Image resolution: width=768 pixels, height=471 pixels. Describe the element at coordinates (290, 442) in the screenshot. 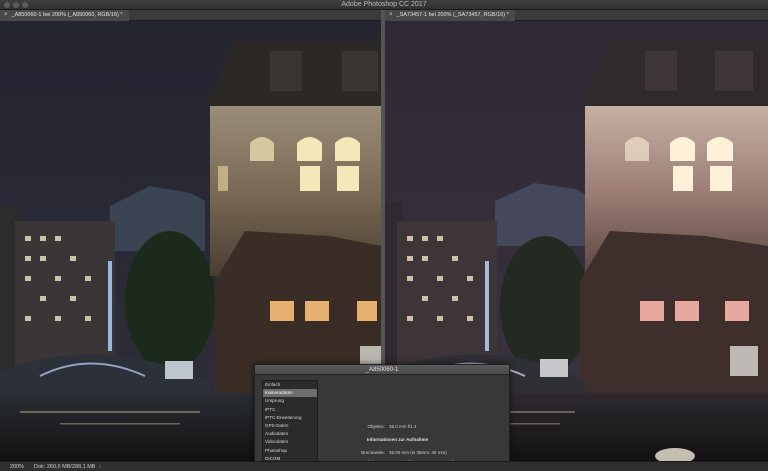

I see `category-item-videodaten: Videodaten` at that location.